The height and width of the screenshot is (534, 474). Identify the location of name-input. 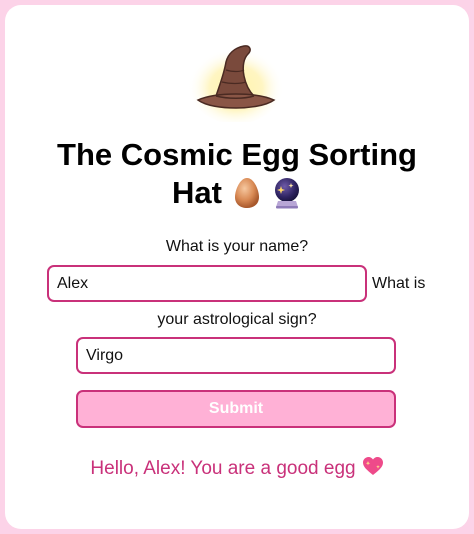
(207, 283).